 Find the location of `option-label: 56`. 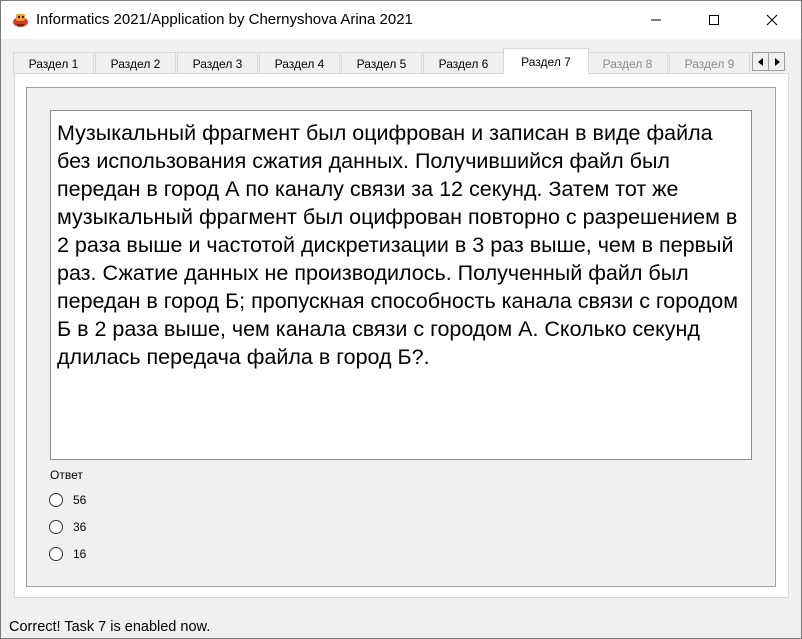

option-label: 56 is located at coordinates (80, 500).